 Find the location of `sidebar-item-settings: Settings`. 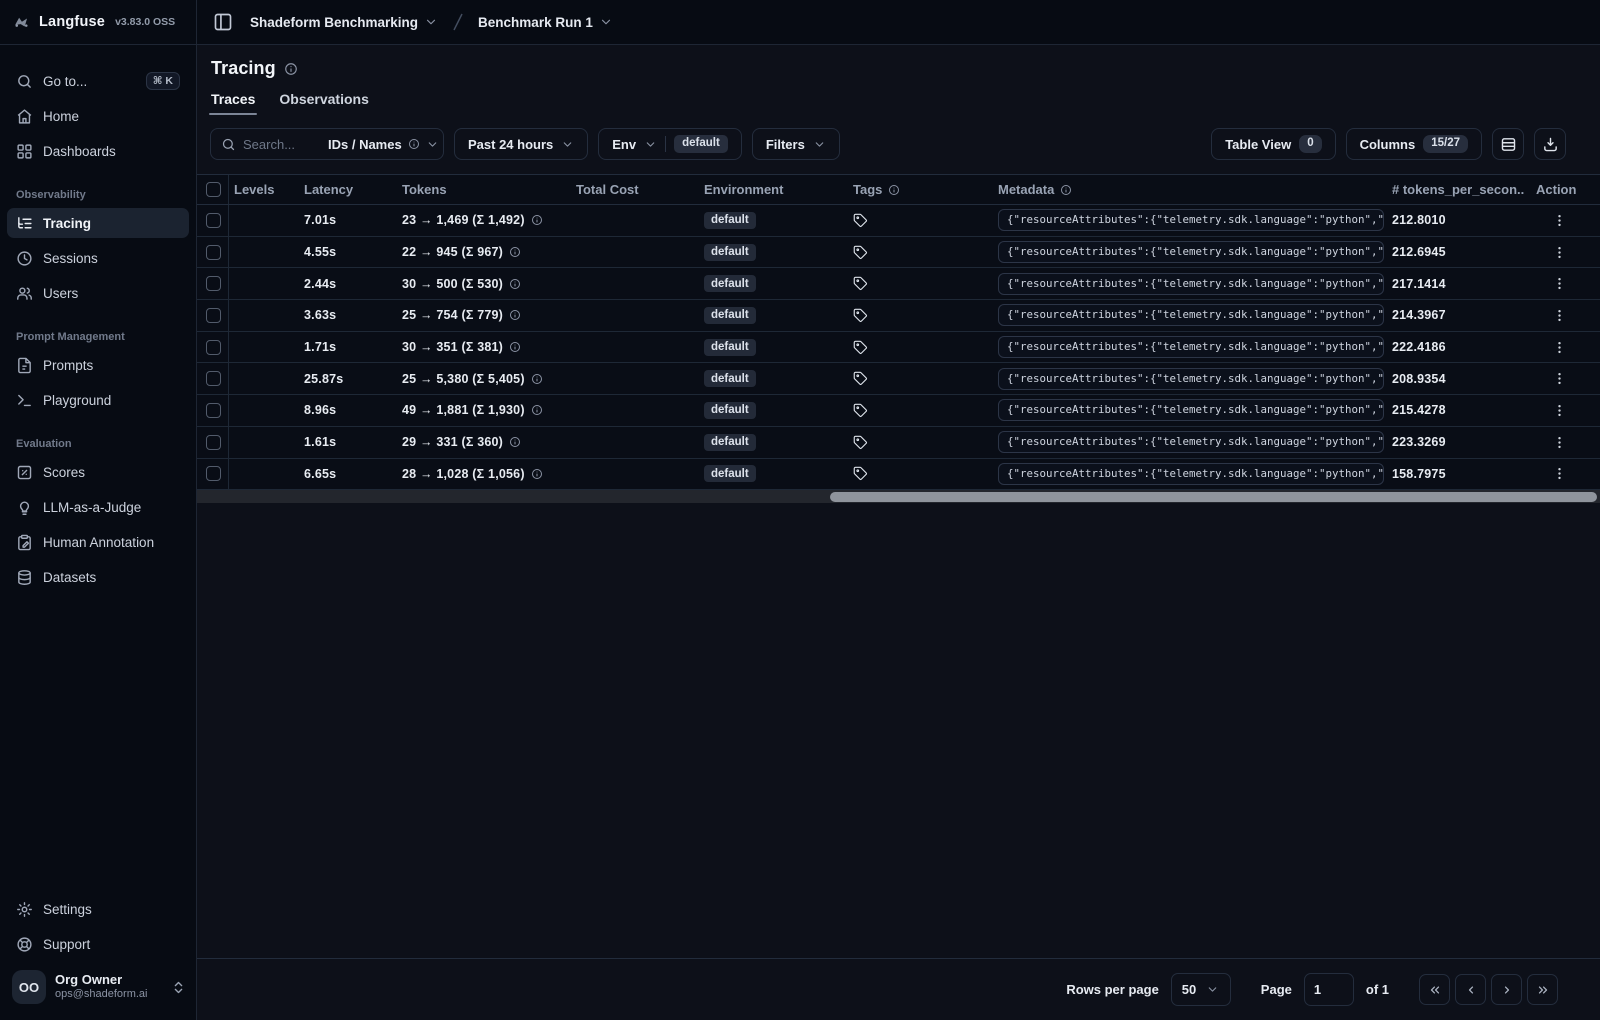

sidebar-item-settings: Settings is located at coordinates (98, 910).